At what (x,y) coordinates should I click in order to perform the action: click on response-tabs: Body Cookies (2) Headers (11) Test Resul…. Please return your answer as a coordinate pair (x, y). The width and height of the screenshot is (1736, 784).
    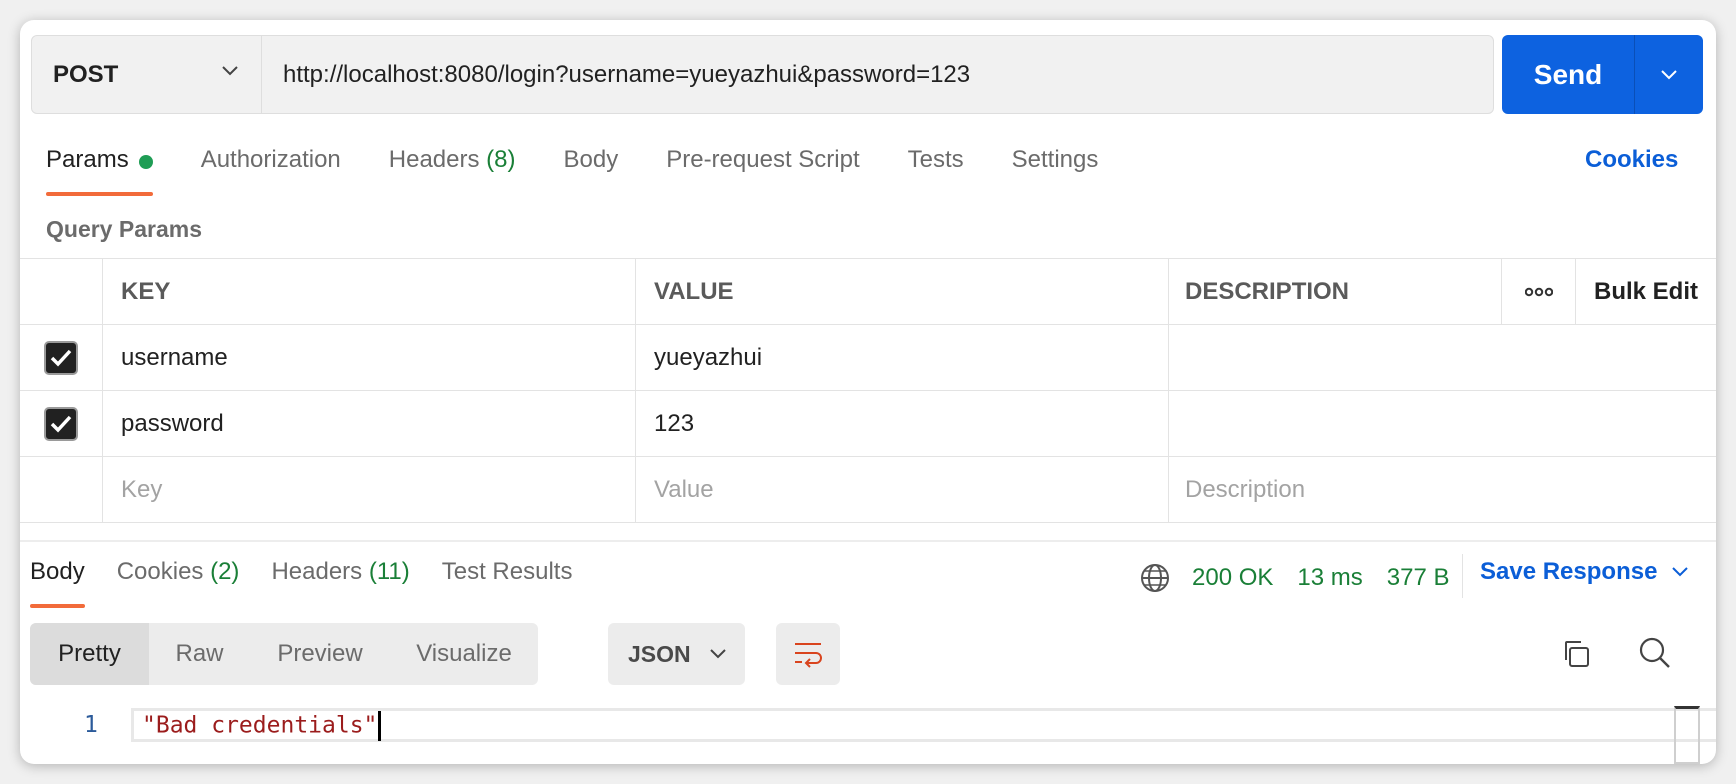
    Looking at the image, I should click on (317, 583).